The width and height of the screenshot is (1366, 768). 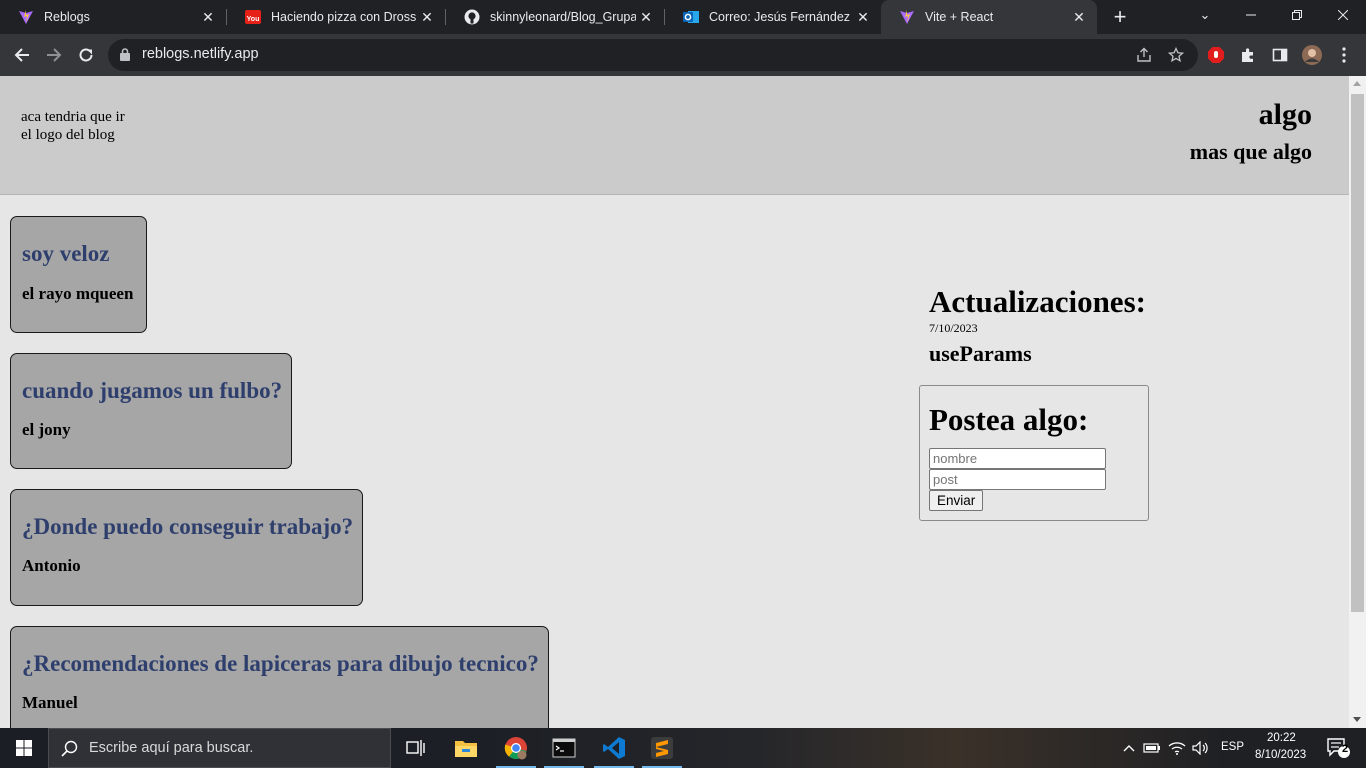 I want to click on youtube-icon: You, so click(x=253, y=17).